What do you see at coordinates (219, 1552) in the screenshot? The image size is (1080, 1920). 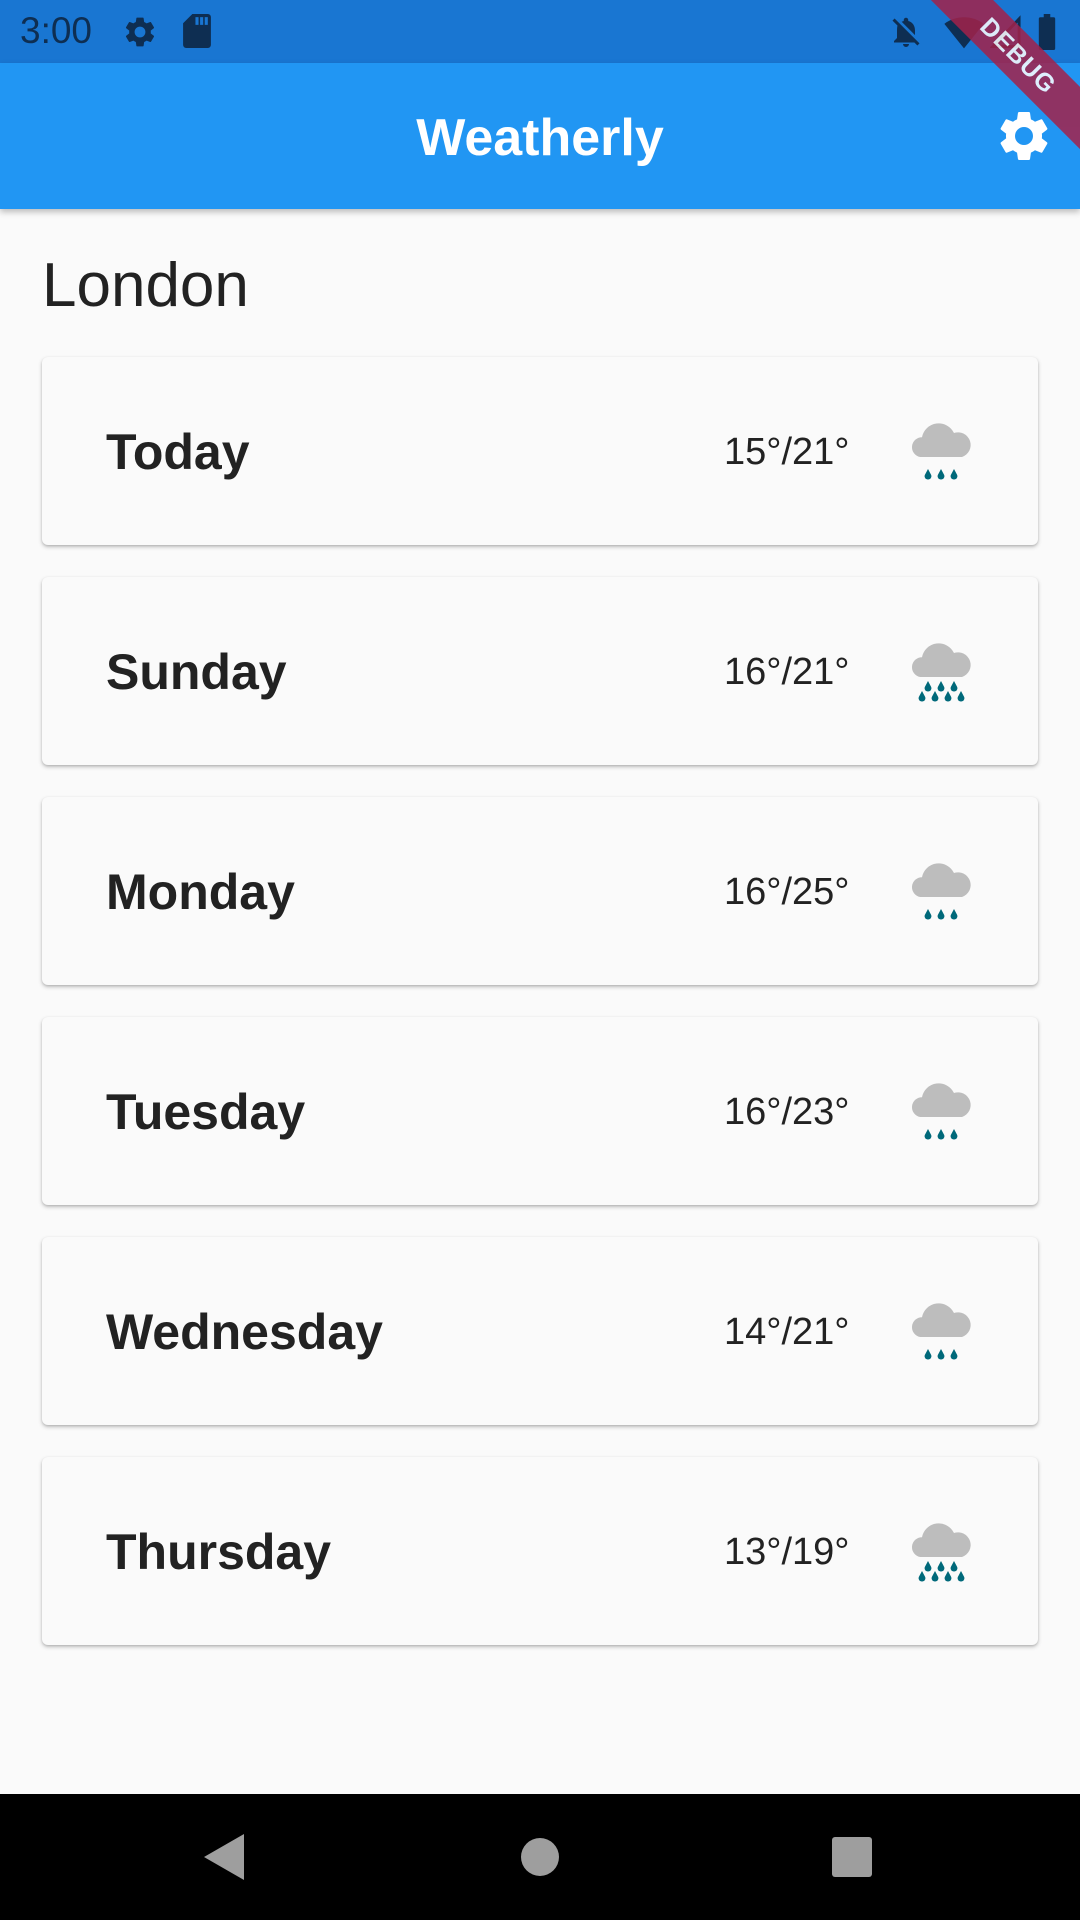 I see `day-name: Thursday` at bounding box center [219, 1552].